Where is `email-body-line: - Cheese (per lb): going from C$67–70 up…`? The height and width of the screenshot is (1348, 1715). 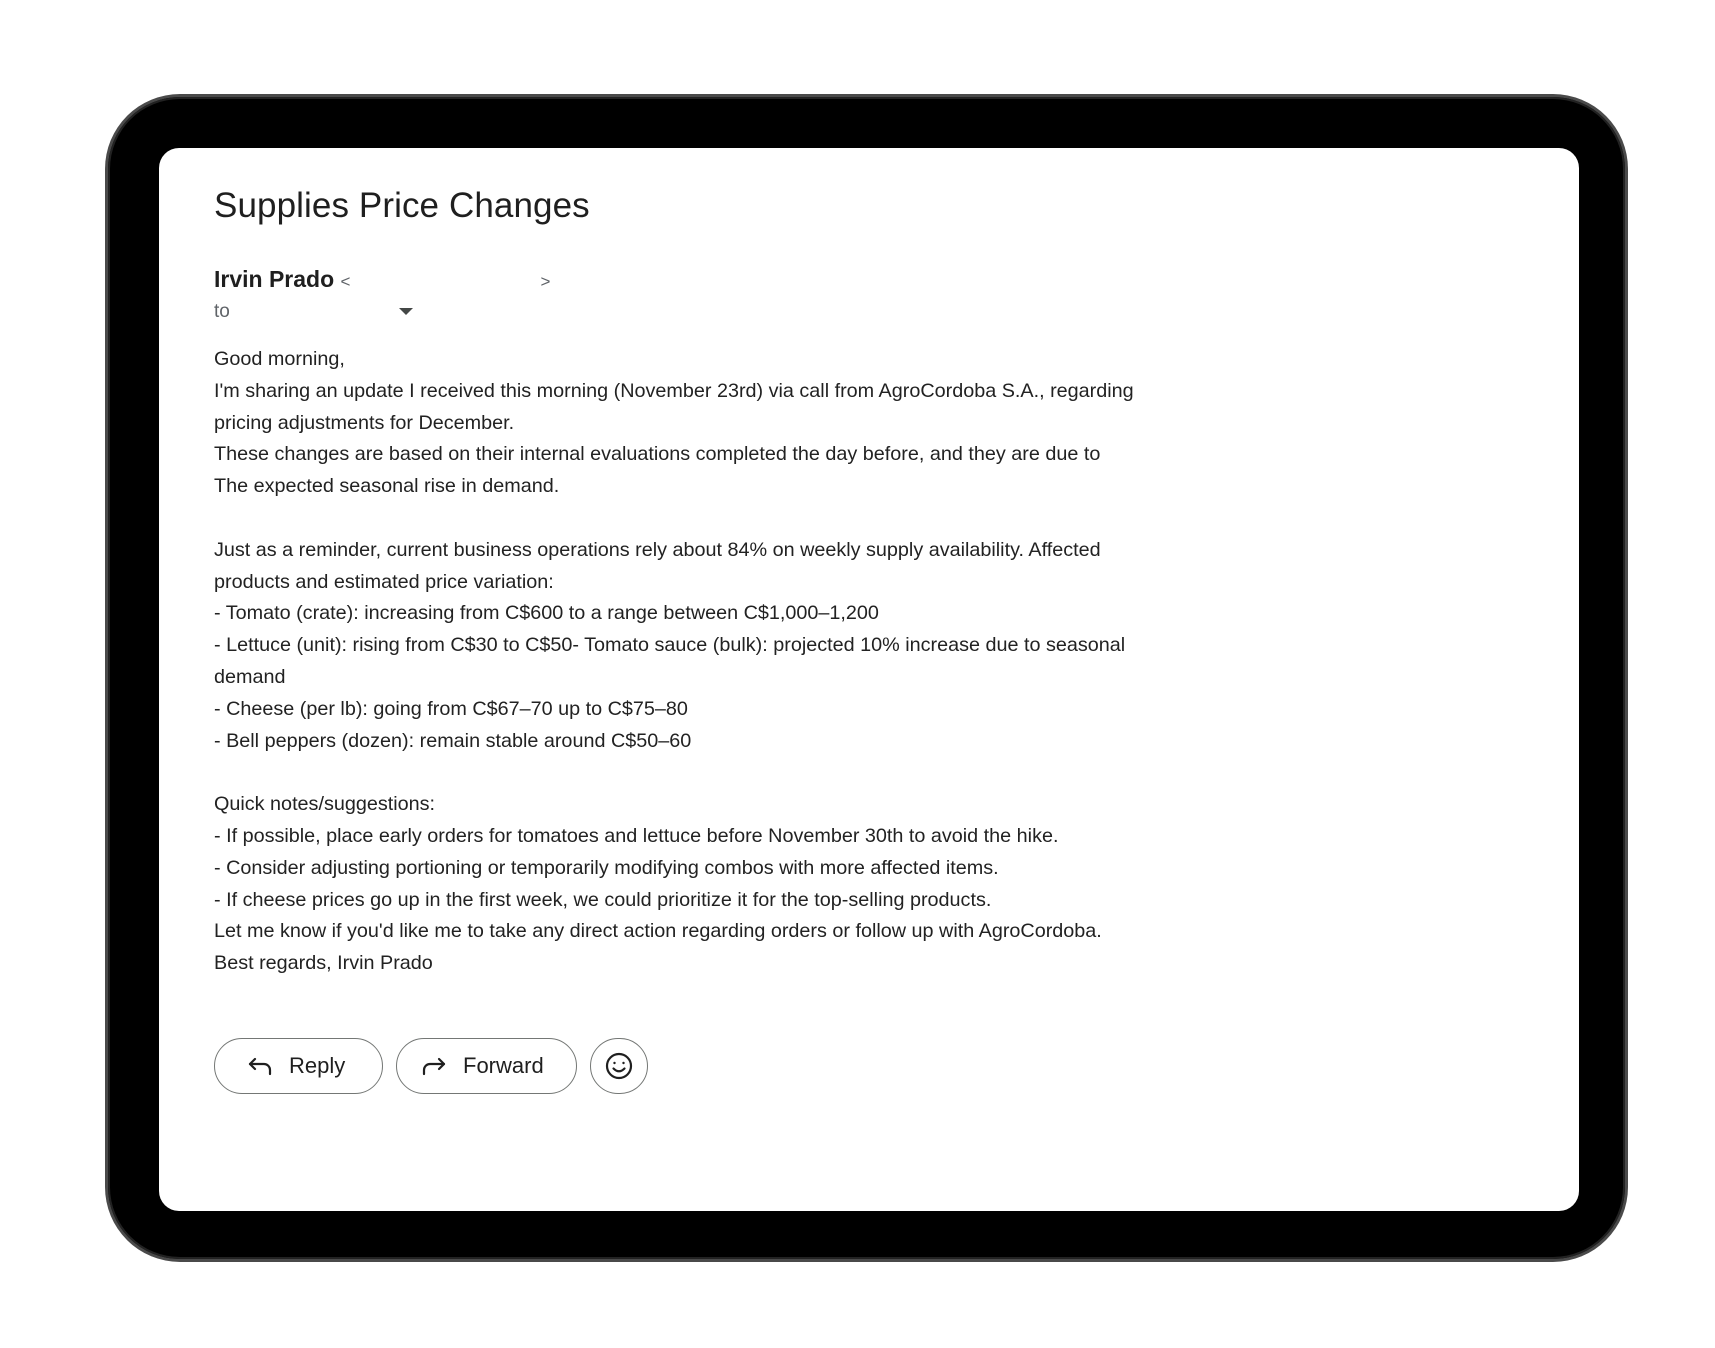 email-body-line: - Cheese (per lb): going from C$67–70 up… is located at coordinates (451, 708).